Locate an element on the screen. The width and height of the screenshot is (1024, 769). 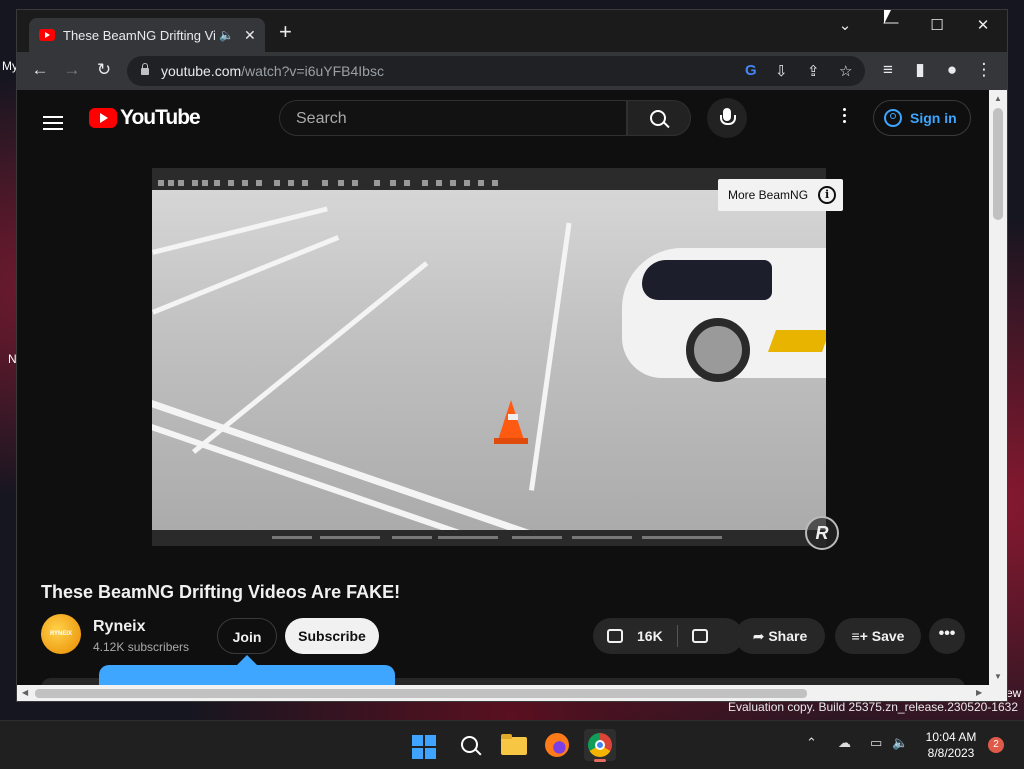
youtube-logo: YouTube is located at coordinates (145, 118).